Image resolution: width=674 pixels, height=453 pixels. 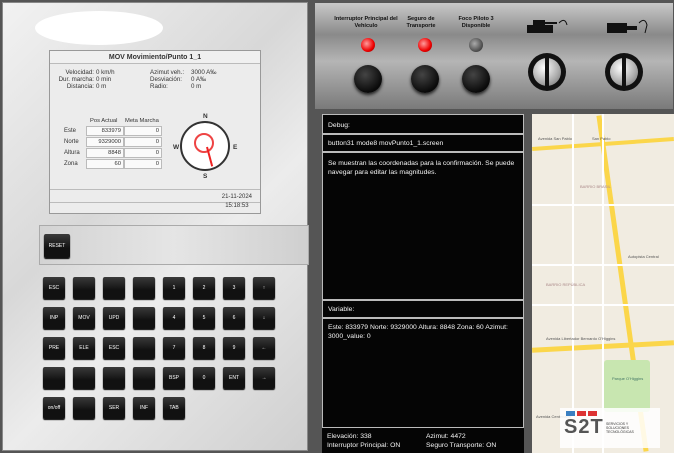 What do you see at coordinates (386, 143) in the screenshot?
I see `debug-screen-name: button31 mode8 movPunto1_1.screen` at bounding box center [386, 143].